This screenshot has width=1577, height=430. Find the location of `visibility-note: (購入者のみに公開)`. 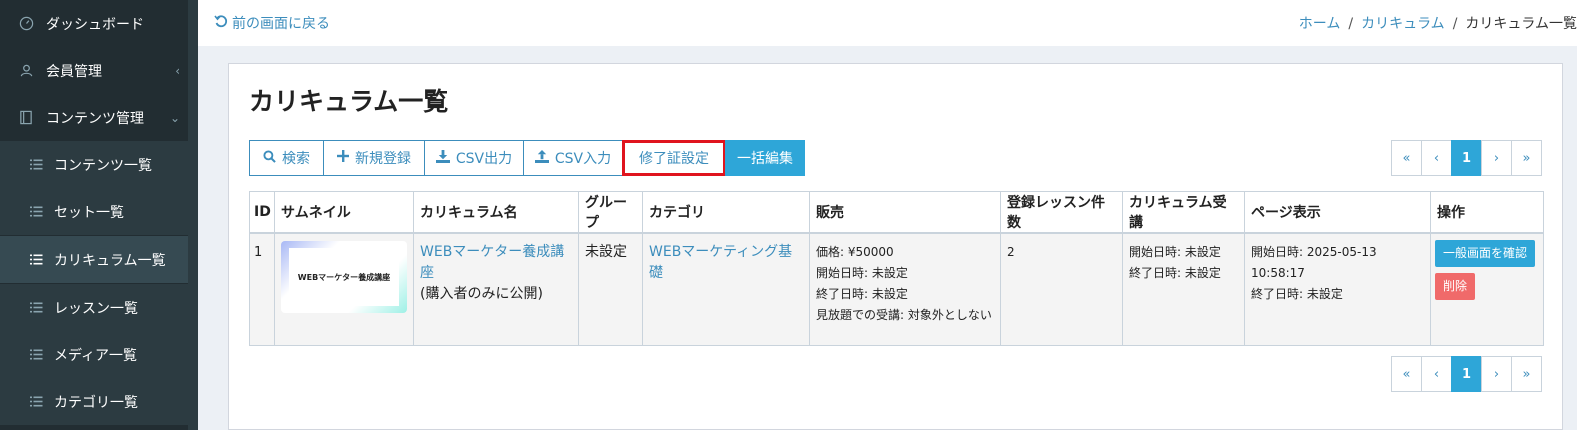

visibility-note: (購入者のみに公開) is located at coordinates (481, 294).